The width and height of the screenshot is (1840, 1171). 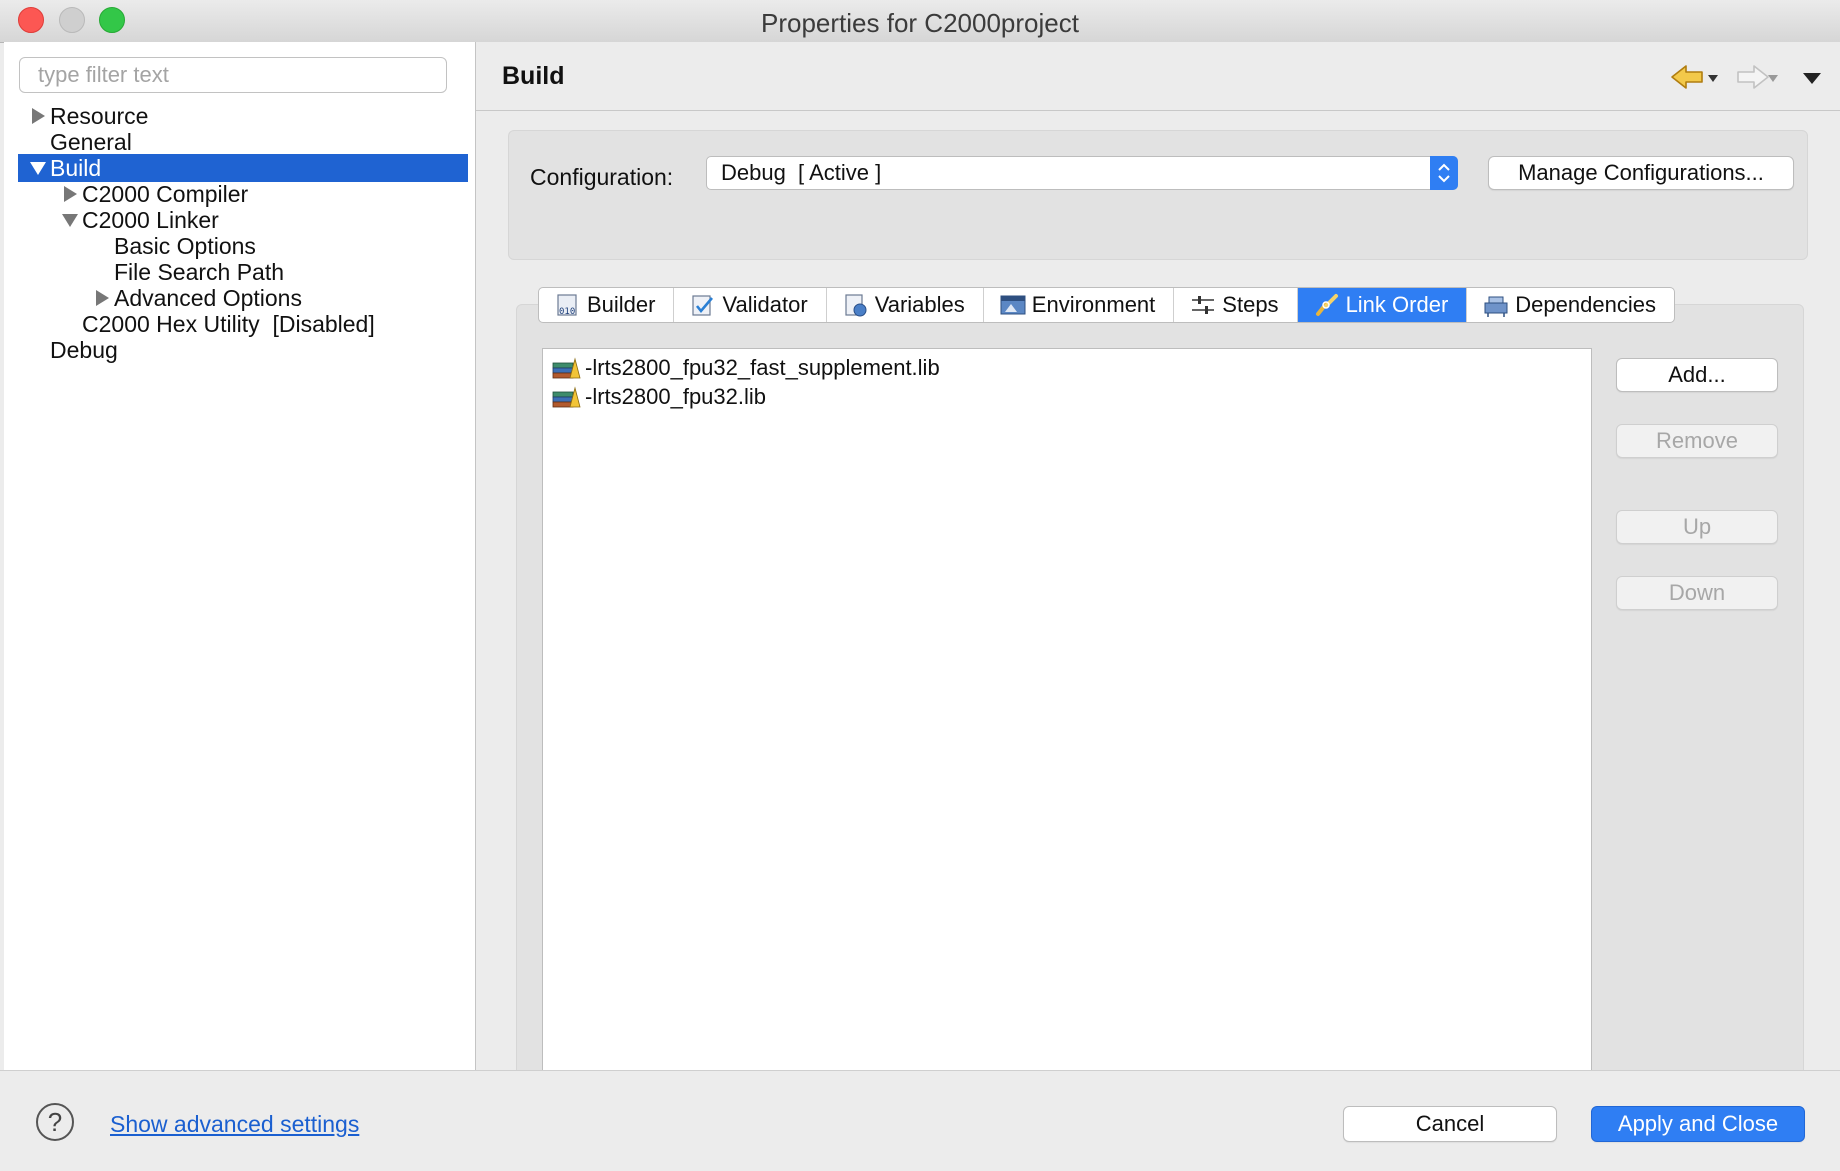 I want to click on tree-item-label: Debug, so click(x=84, y=350).